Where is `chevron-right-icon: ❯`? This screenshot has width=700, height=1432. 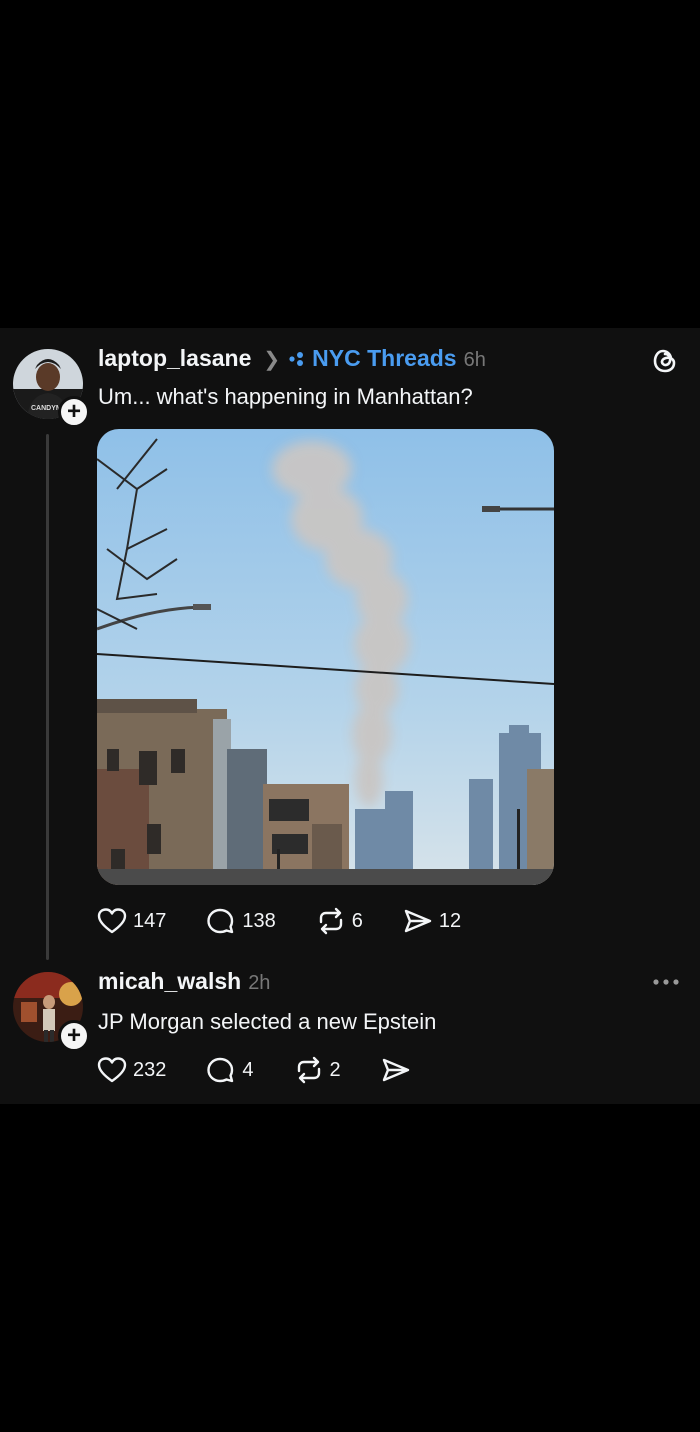
chevron-right-icon: ❯ is located at coordinates (272, 360).